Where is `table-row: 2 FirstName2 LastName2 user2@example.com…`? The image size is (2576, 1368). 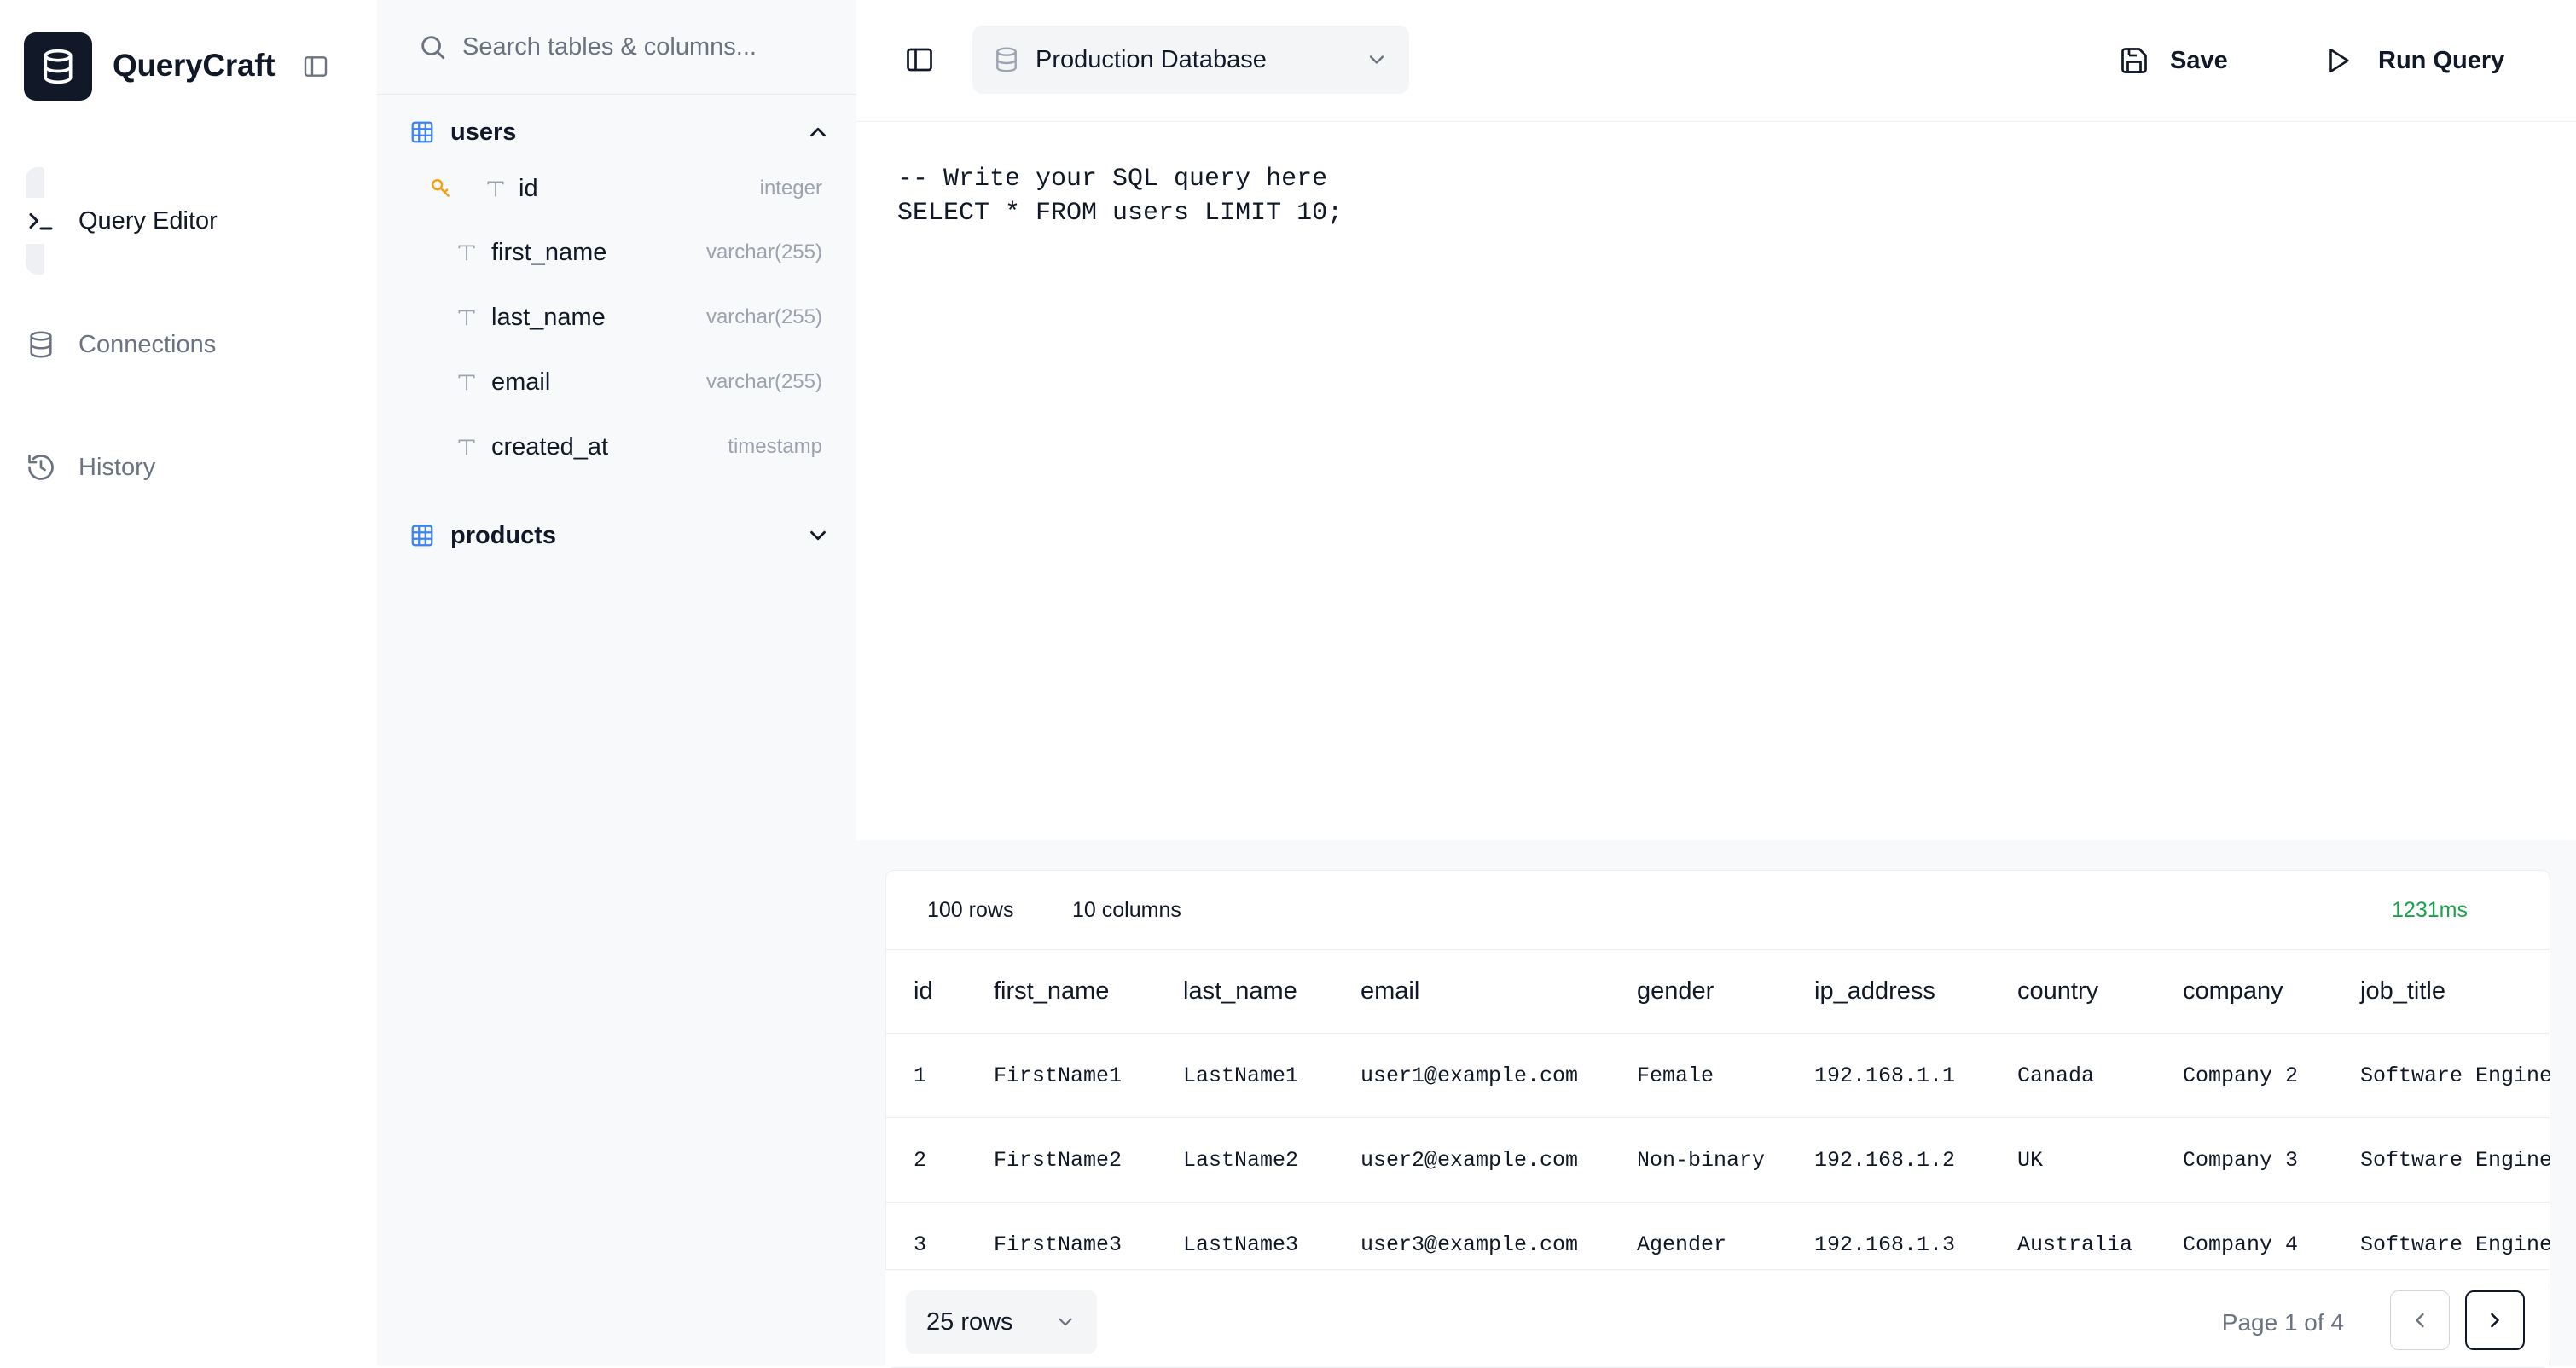 table-row: 2 FirstName2 LastName2 user2@example.com… is located at coordinates (1718, 1160).